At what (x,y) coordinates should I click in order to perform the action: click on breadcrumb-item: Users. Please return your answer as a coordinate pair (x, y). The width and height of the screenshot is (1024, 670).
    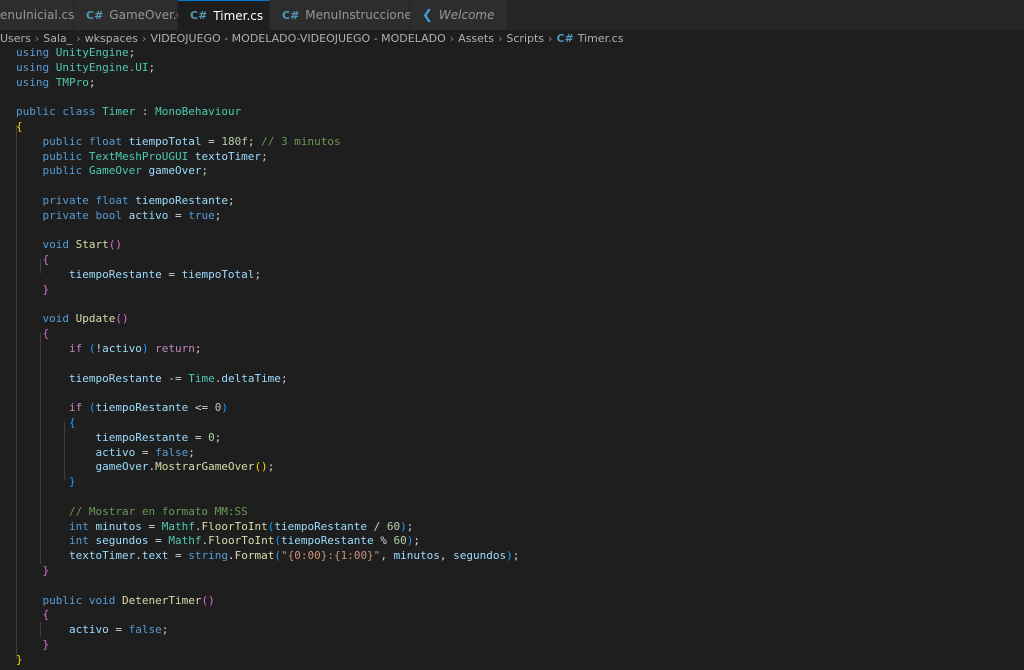
    Looking at the image, I should click on (15, 38).